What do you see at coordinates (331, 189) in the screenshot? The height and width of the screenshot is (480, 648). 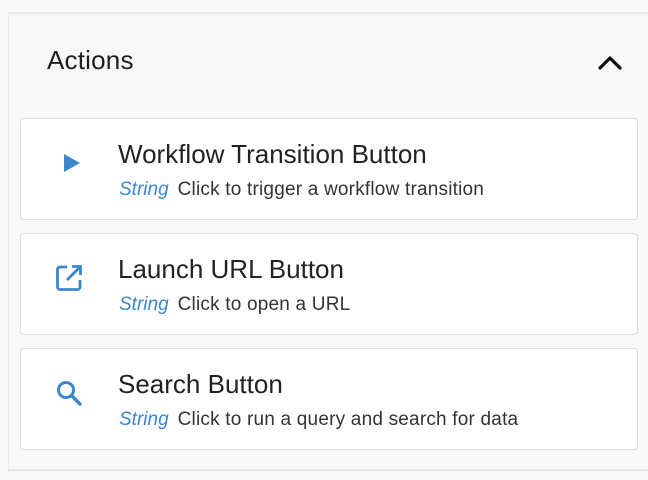 I see `action-description: Click to trigger a workflow transition` at bounding box center [331, 189].